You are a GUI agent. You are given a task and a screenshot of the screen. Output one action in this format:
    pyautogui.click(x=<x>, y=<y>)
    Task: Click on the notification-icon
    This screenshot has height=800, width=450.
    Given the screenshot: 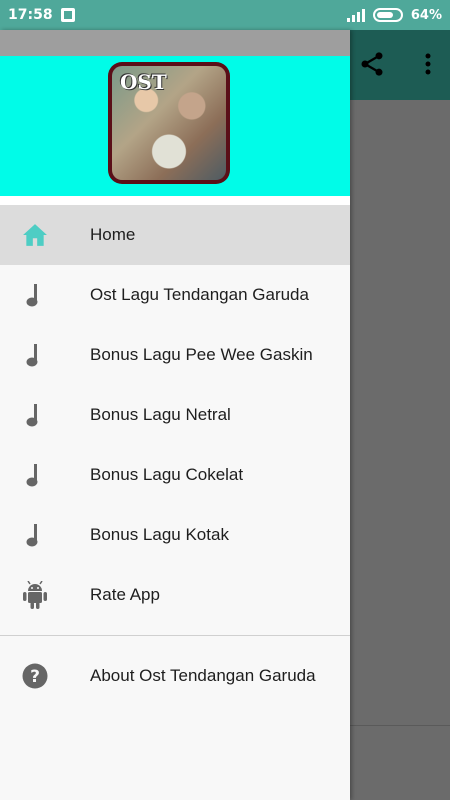 What is the action you would take?
    pyautogui.click(x=67, y=15)
    